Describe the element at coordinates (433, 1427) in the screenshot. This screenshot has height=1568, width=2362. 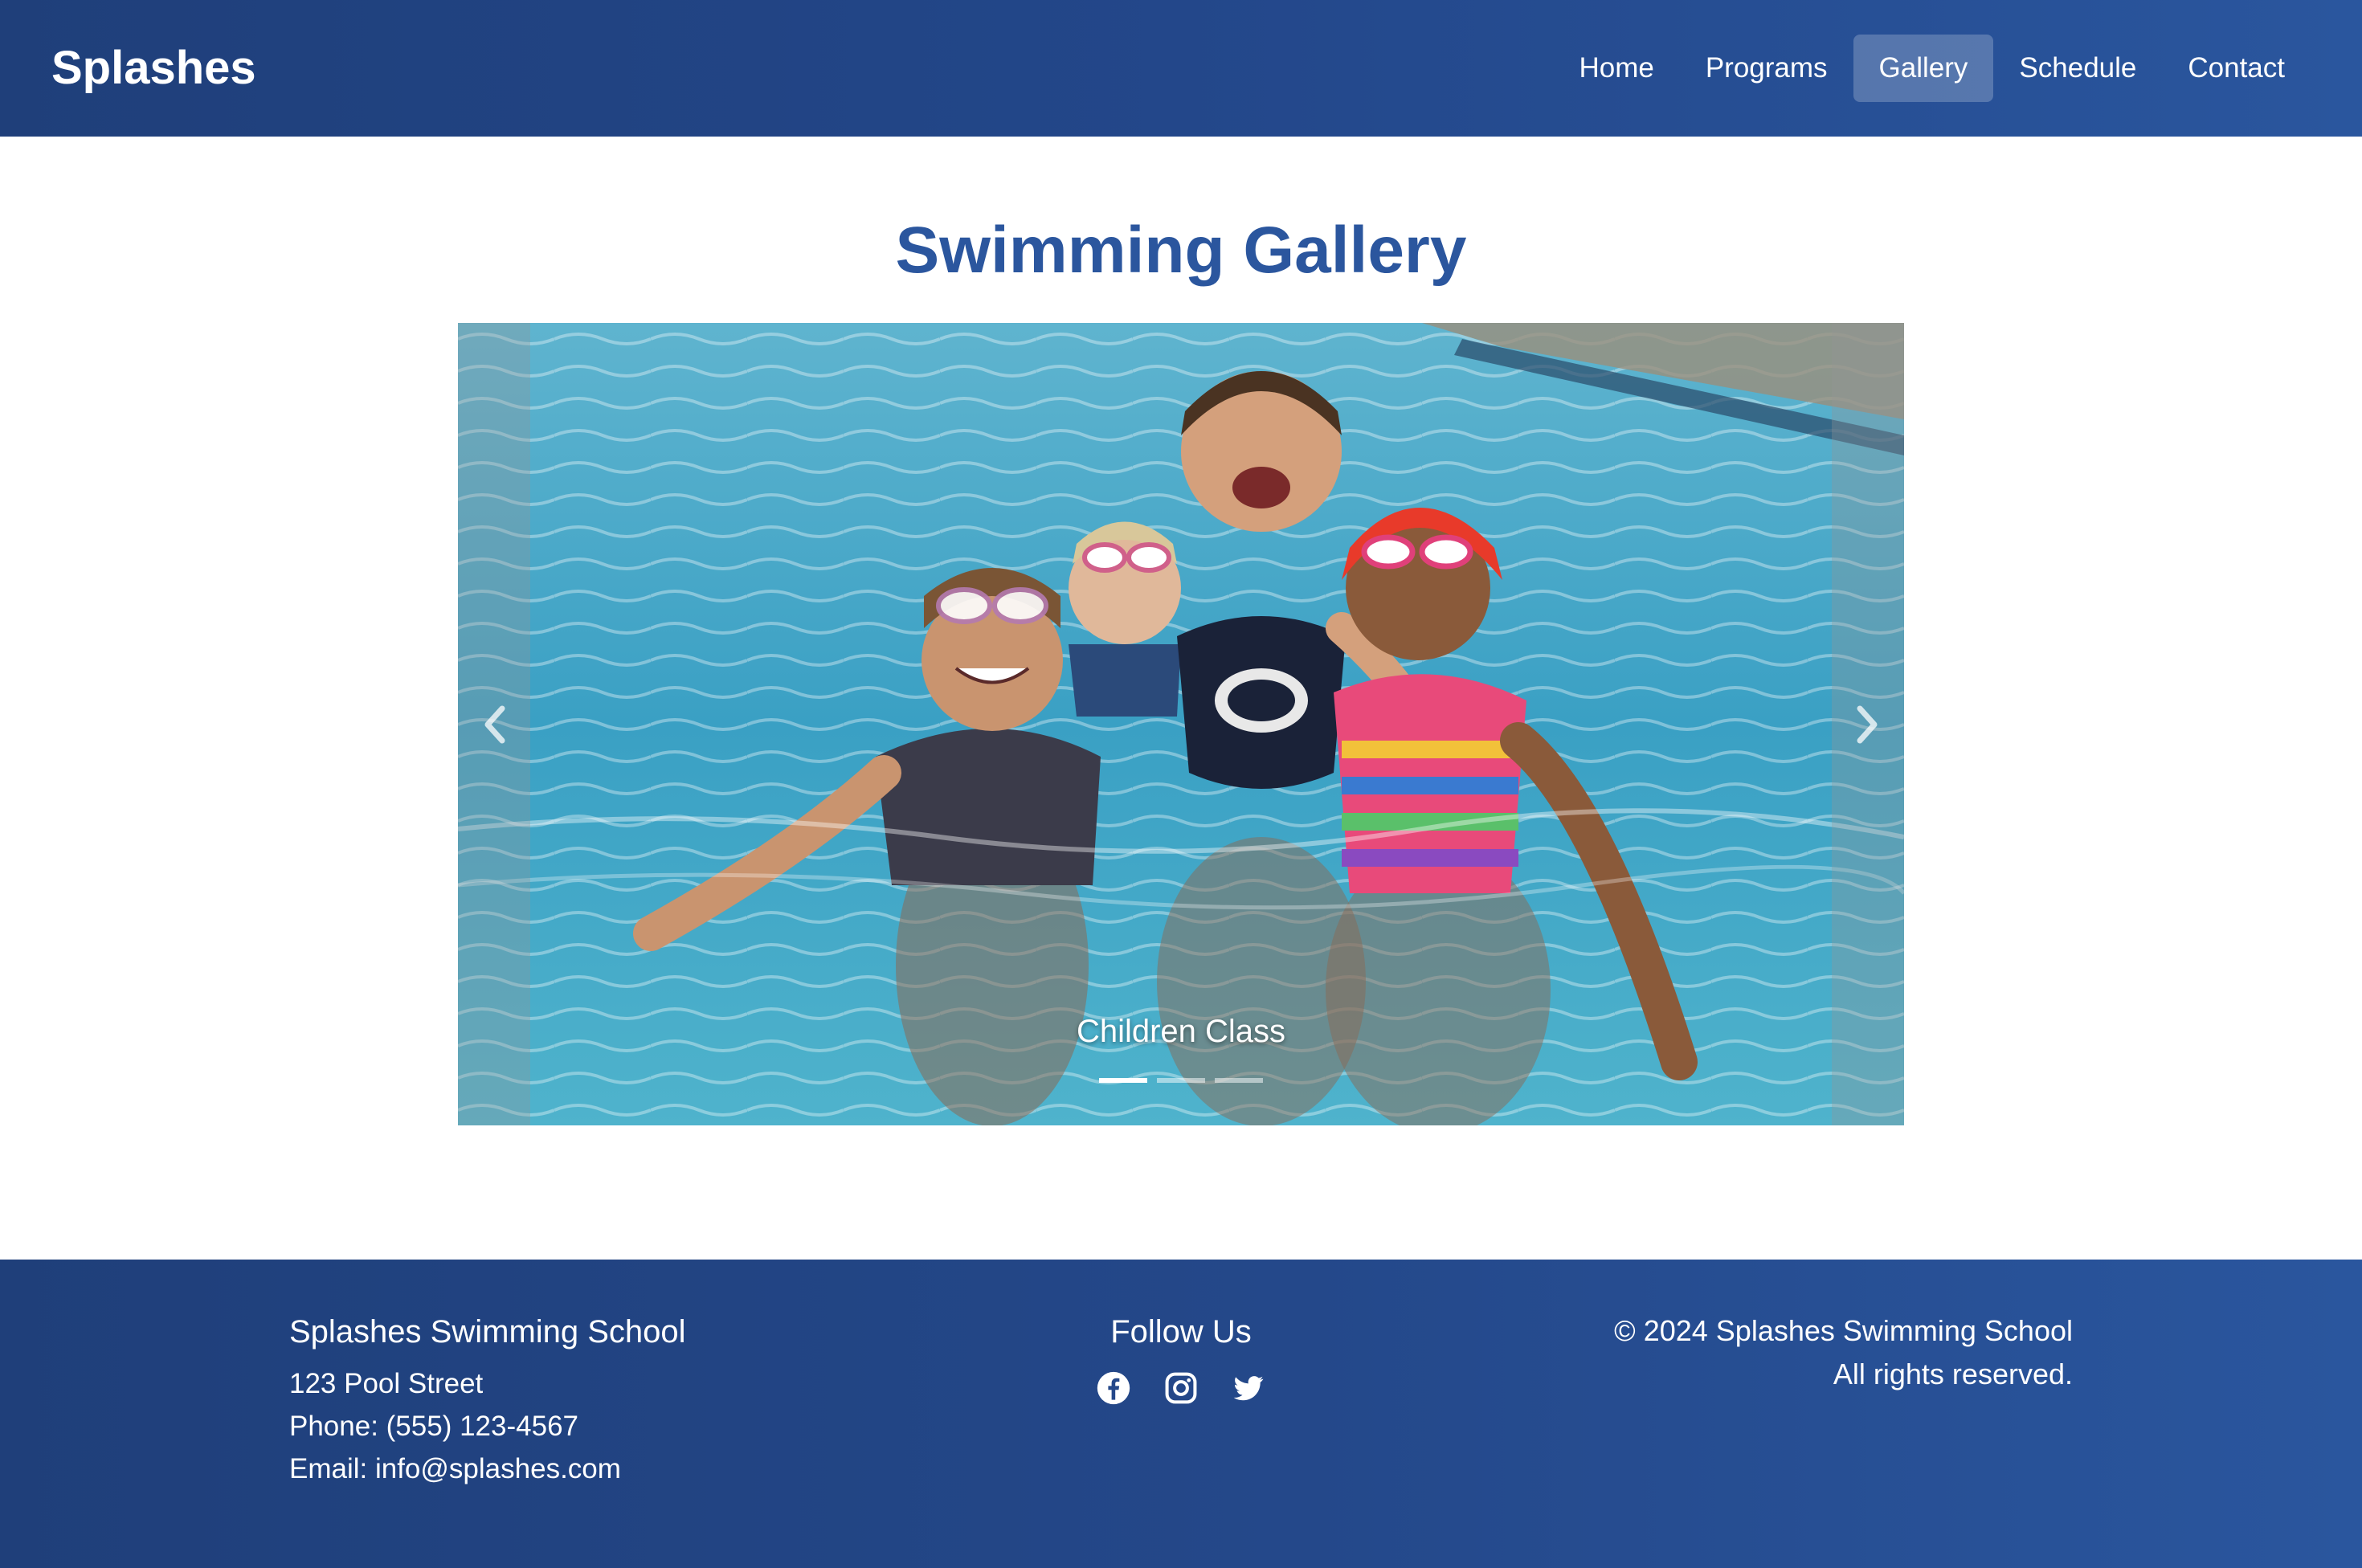
I see `footer-phone: Phone: (555) 123-4567` at that location.